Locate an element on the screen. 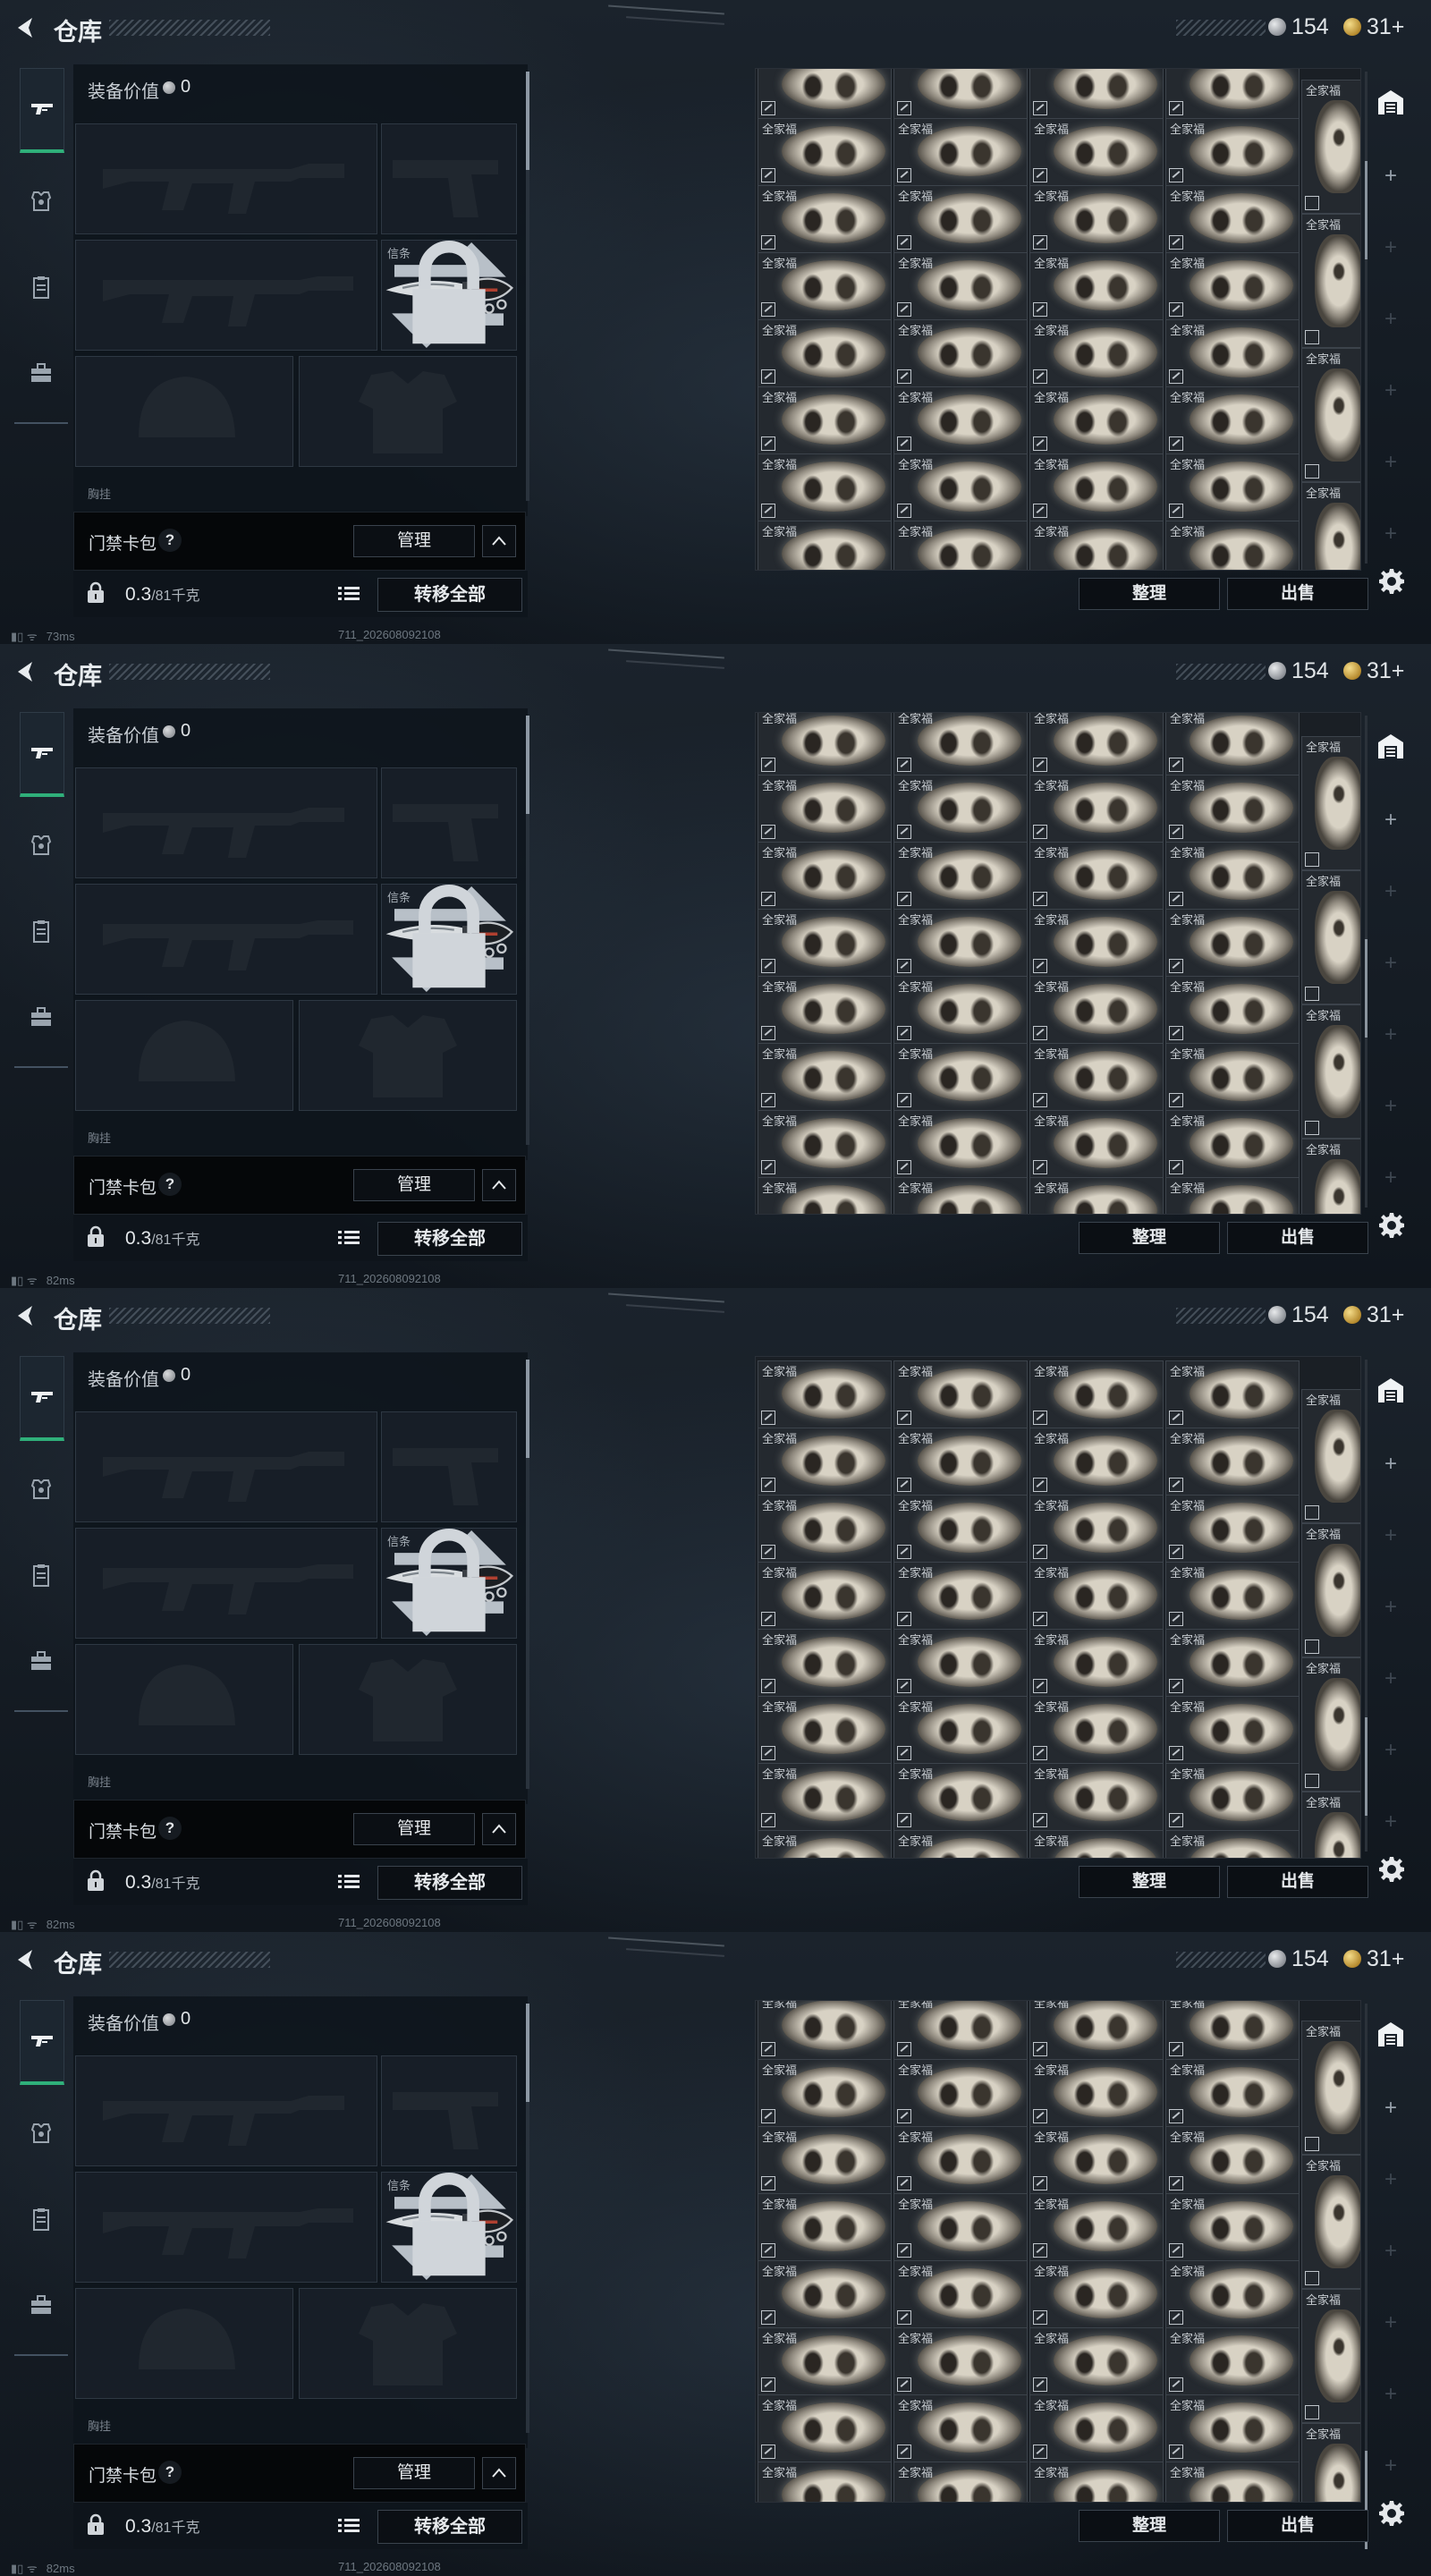 The width and height of the screenshot is (1431, 2576). manage-button: 管理 is located at coordinates (414, 2473).